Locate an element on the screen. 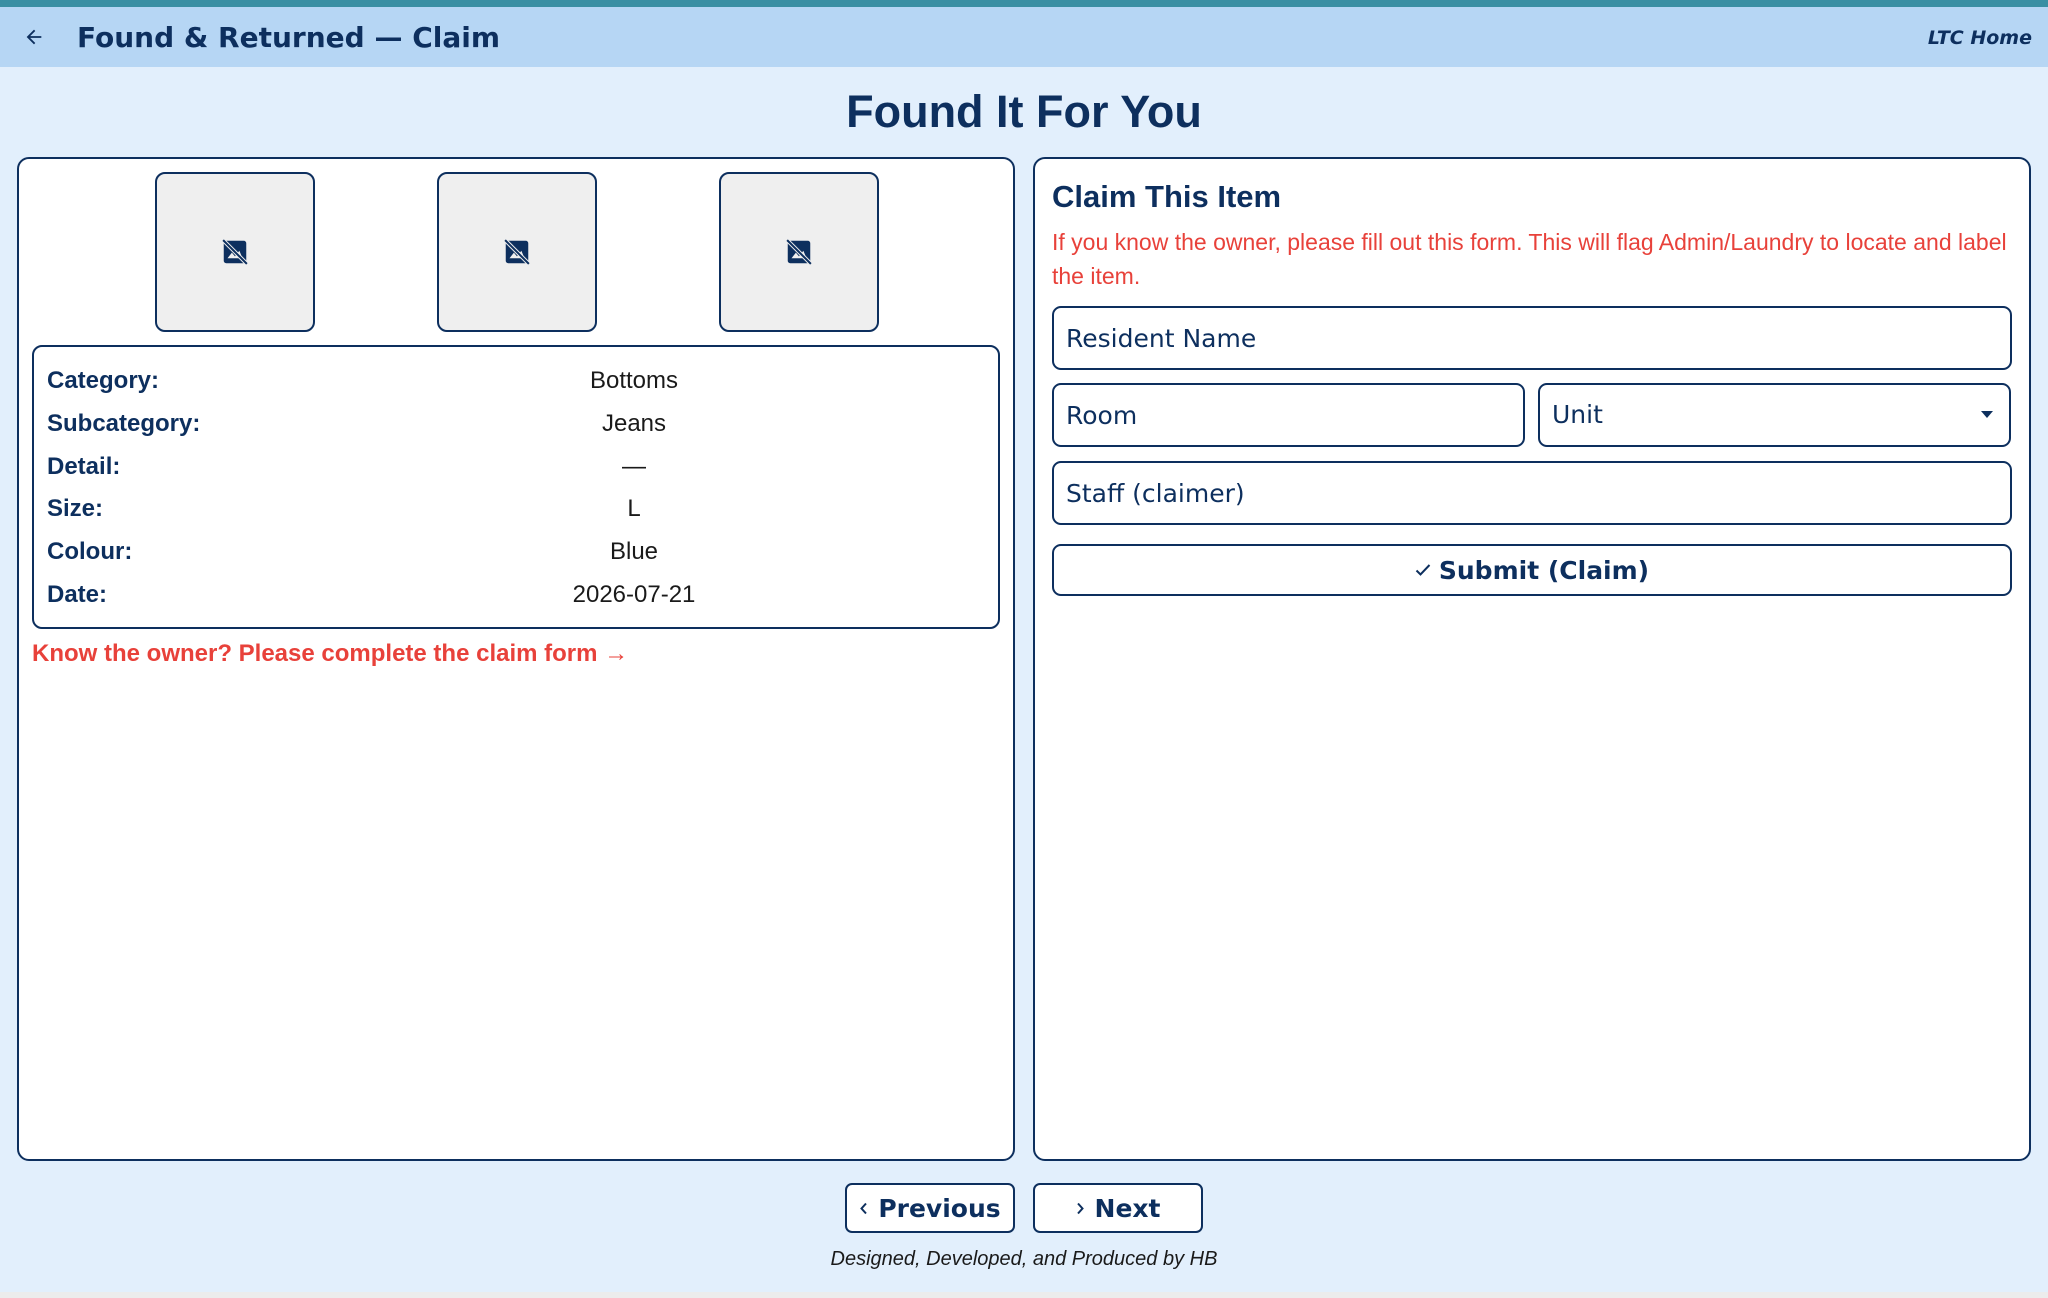 The image size is (2048, 1298). detail-value: Blue is located at coordinates (634, 551).